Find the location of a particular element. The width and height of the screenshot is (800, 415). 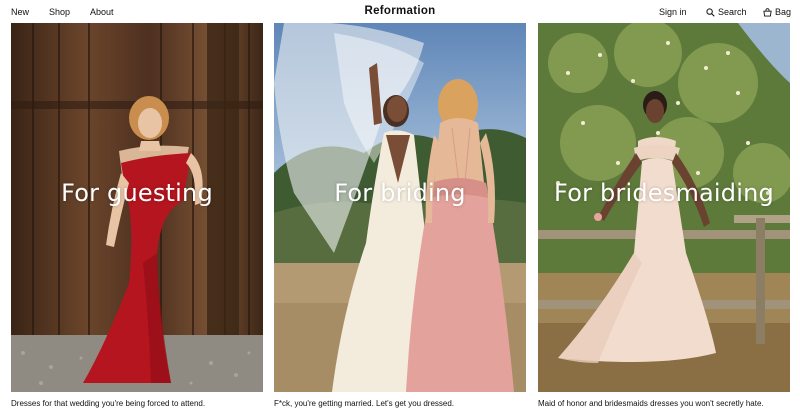

panel-title-bridesmaiding: For bridesmaiding is located at coordinates (664, 193).